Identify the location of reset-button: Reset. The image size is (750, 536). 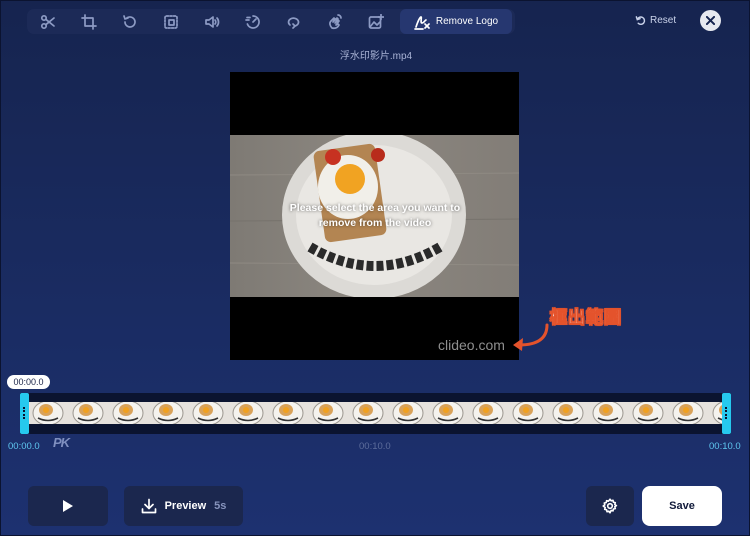
(655, 20).